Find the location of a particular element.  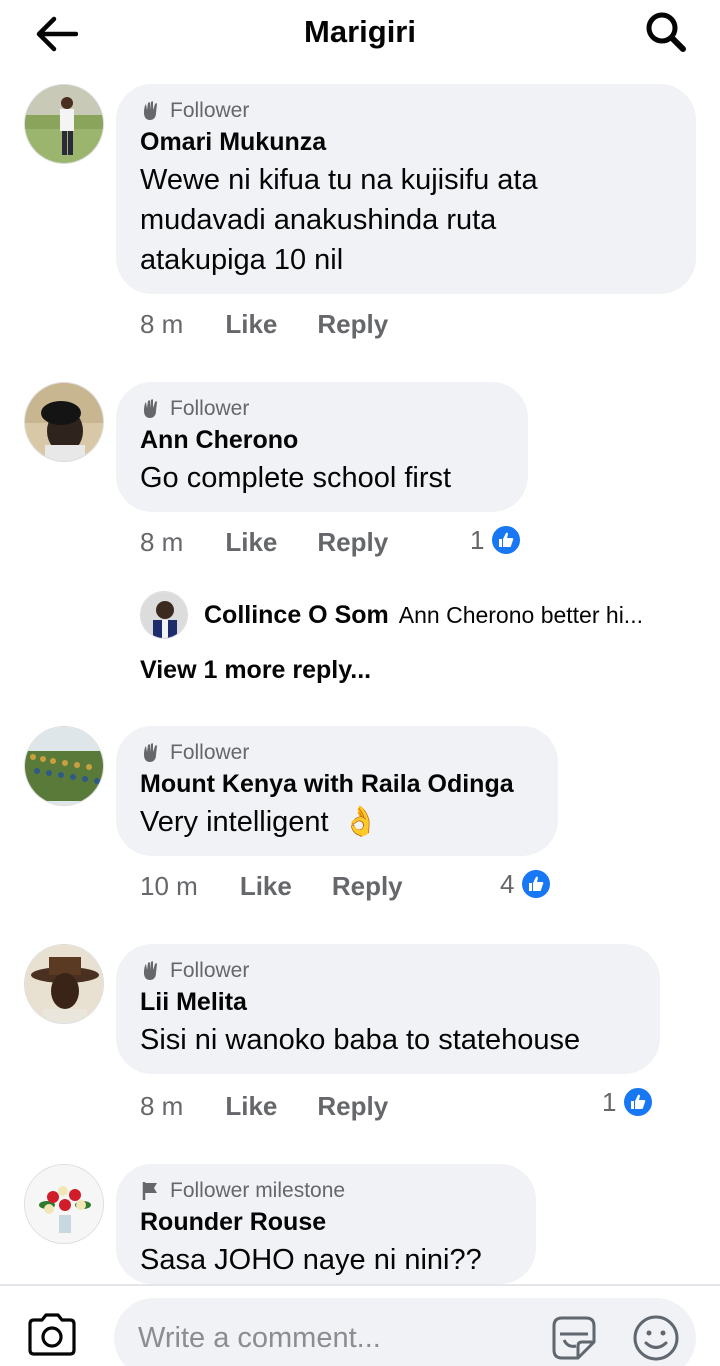

search-icon is located at coordinates (666, 32).